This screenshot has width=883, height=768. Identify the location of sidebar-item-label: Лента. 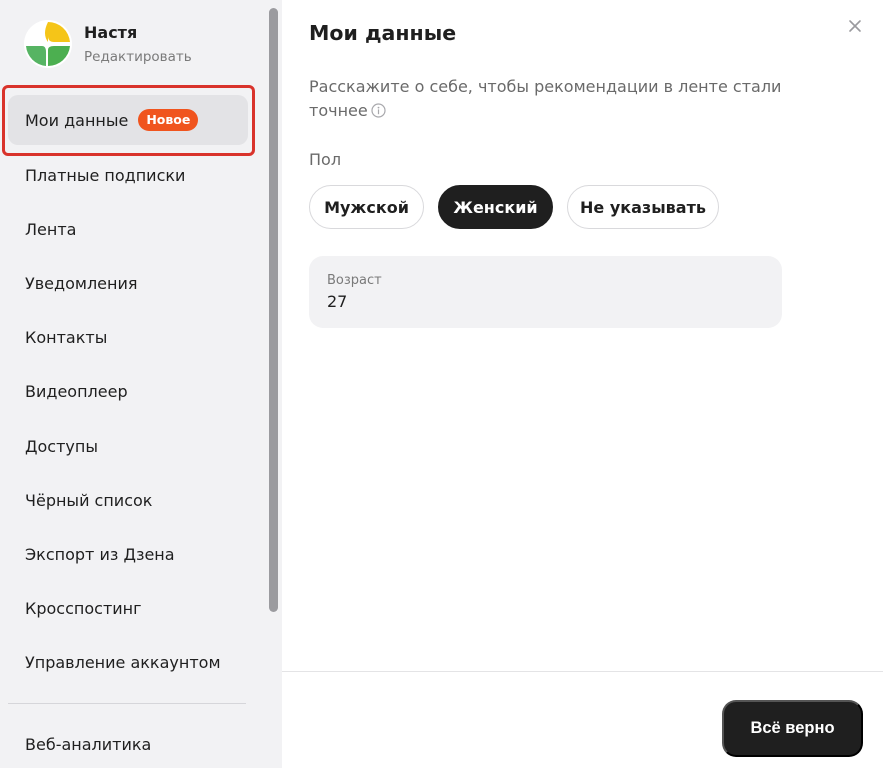
(51, 229).